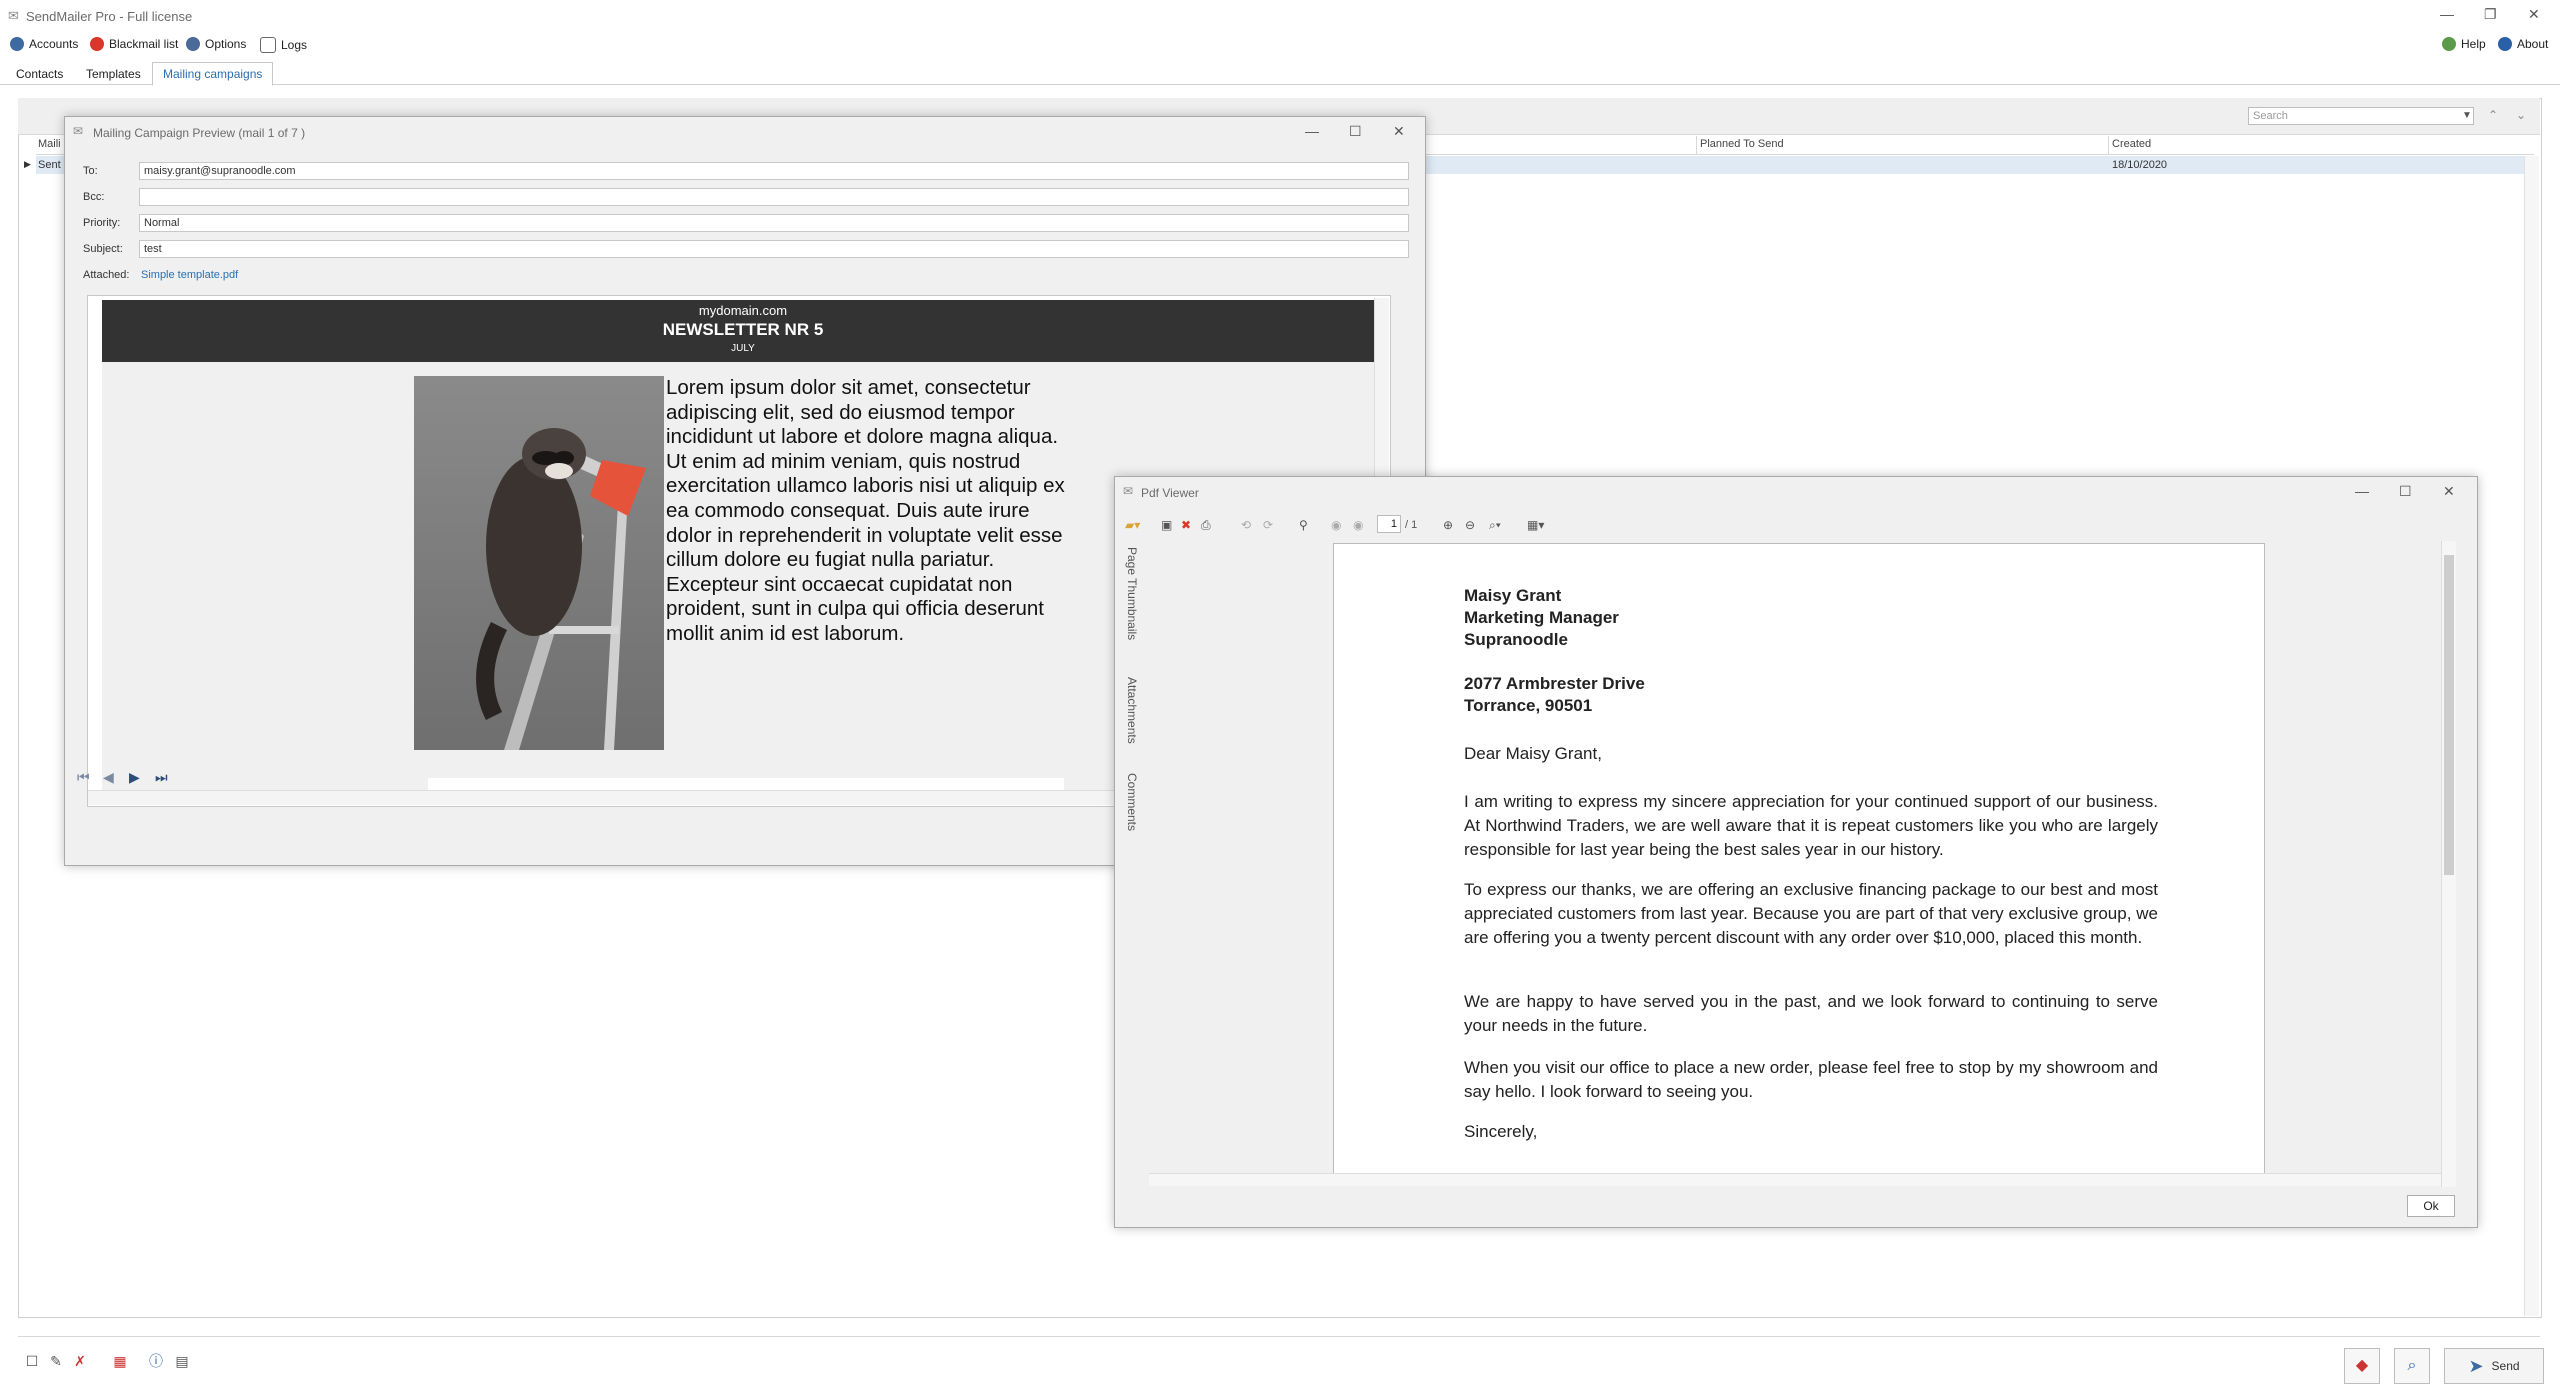 Image resolution: width=2560 pixels, height=1400 pixels. What do you see at coordinates (27, 164) in the screenshot?
I see `row-expand-icon: ▶` at bounding box center [27, 164].